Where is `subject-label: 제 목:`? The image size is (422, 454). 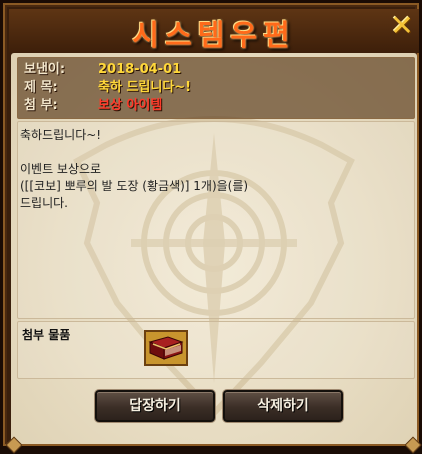 subject-label: 제 목: is located at coordinates (41, 87).